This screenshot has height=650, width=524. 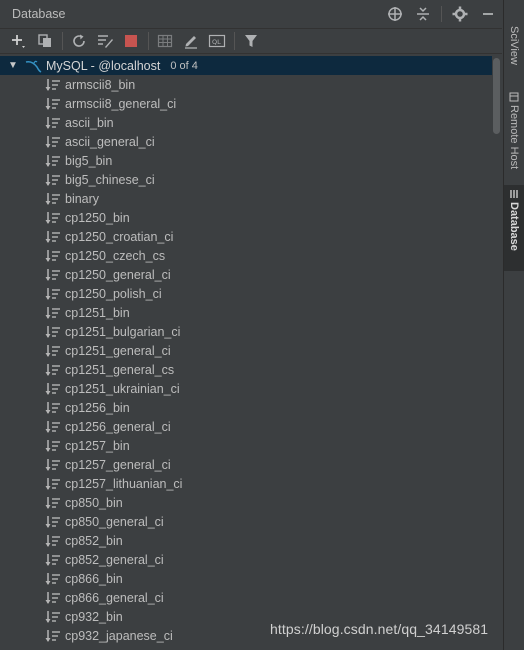 What do you see at coordinates (514, 137) in the screenshot?
I see `tab-remote-host-label: Remote Host` at bounding box center [514, 137].